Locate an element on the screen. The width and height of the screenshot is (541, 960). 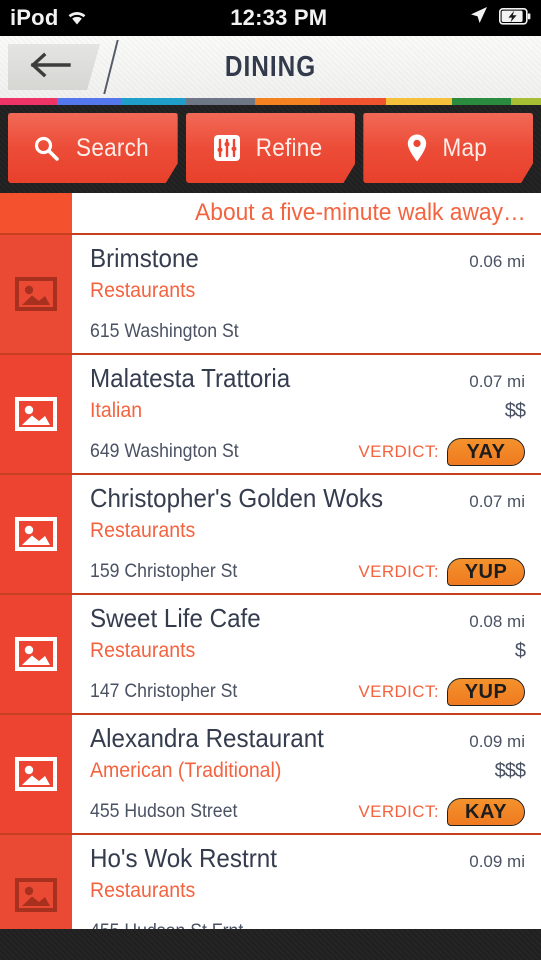
venue-name: Brimstone is located at coordinates (144, 258).